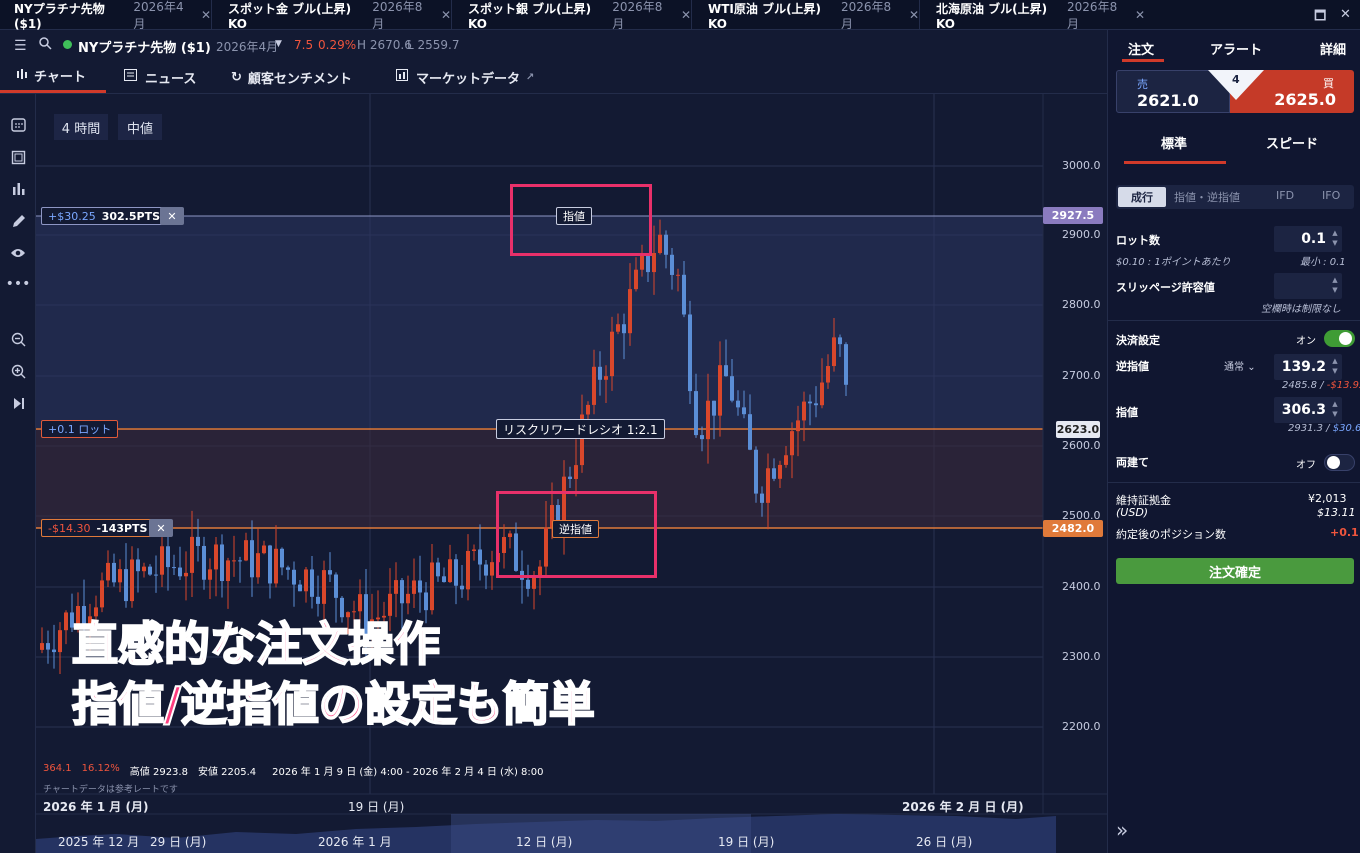 The width and height of the screenshot is (1360, 853). I want to click on tab-spot-gold: スポット金 ブル(上昇) KO 2026年8月 ✕, so click(332, 15).